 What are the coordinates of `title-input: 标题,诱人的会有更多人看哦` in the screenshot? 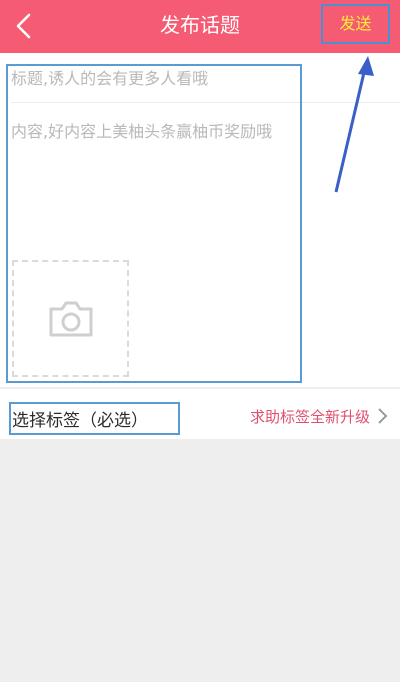 It's located at (109, 77).